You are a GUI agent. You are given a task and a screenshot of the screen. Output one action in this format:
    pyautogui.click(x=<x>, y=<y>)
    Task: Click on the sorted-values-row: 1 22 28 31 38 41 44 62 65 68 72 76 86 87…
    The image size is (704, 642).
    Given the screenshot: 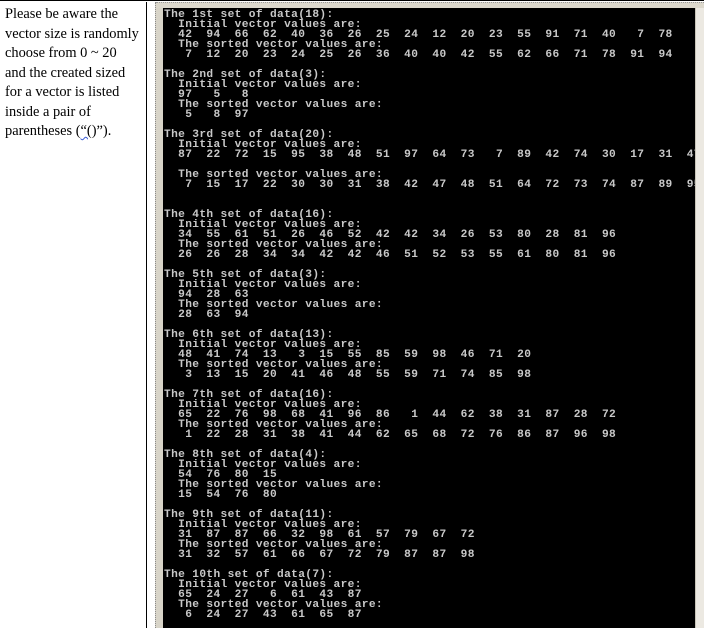 What is the action you would take?
    pyautogui.click(x=390, y=435)
    